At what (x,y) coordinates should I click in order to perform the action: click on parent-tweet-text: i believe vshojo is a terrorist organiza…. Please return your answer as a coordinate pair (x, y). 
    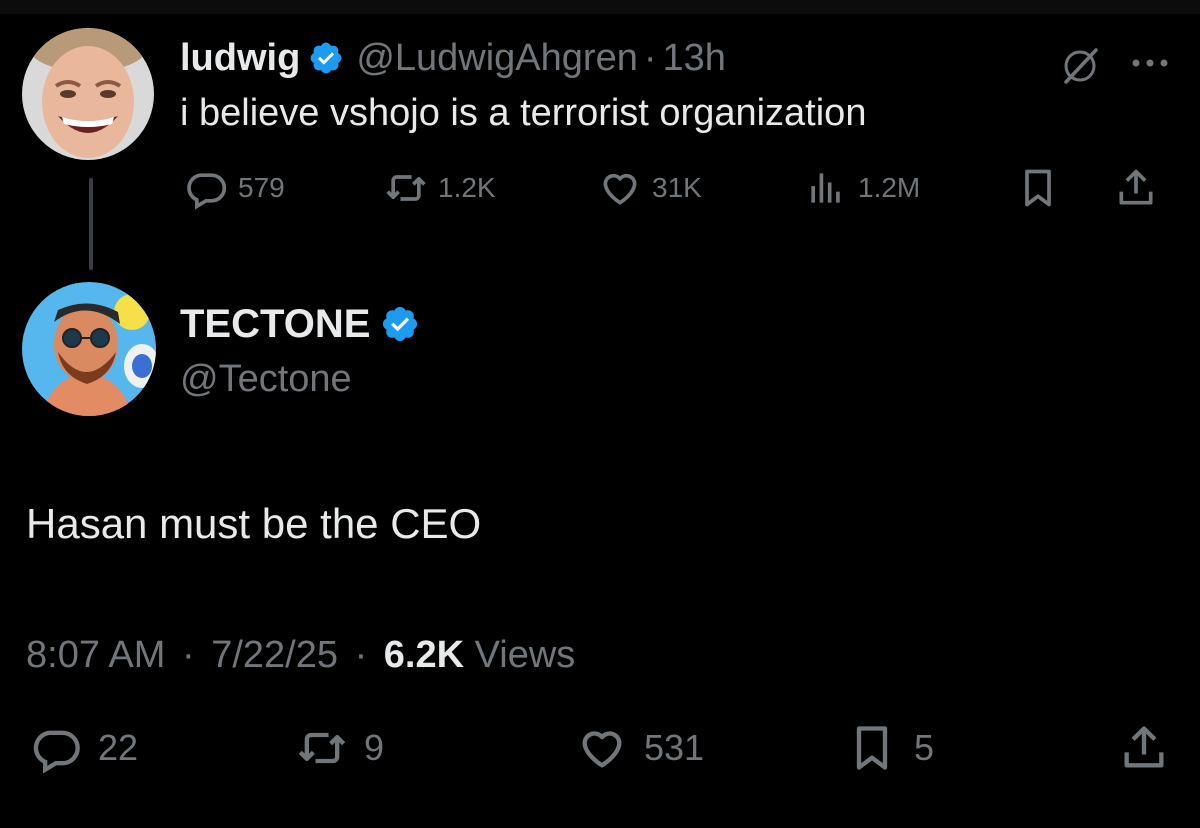
    Looking at the image, I should click on (523, 113).